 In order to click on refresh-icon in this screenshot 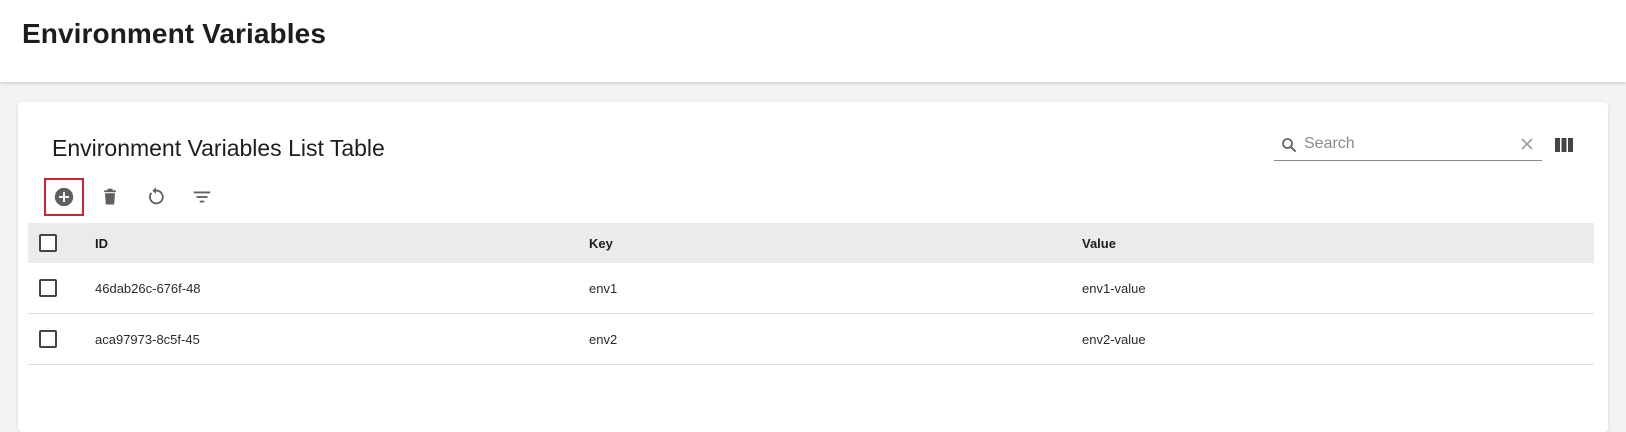, I will do `click(156, 196)`.